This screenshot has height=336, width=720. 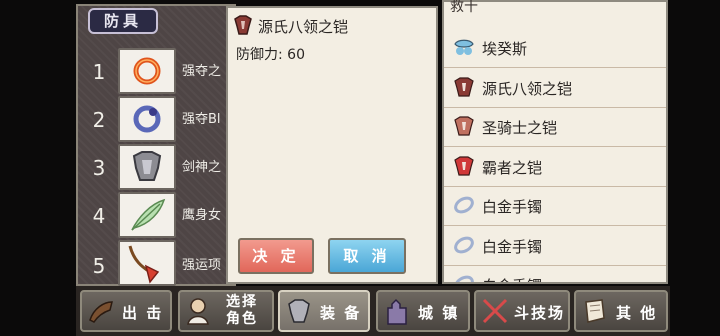 What do you see at coordinates (464, 47) in the screenshot?
I see `shield-icon` at bounding box center [464, 47].